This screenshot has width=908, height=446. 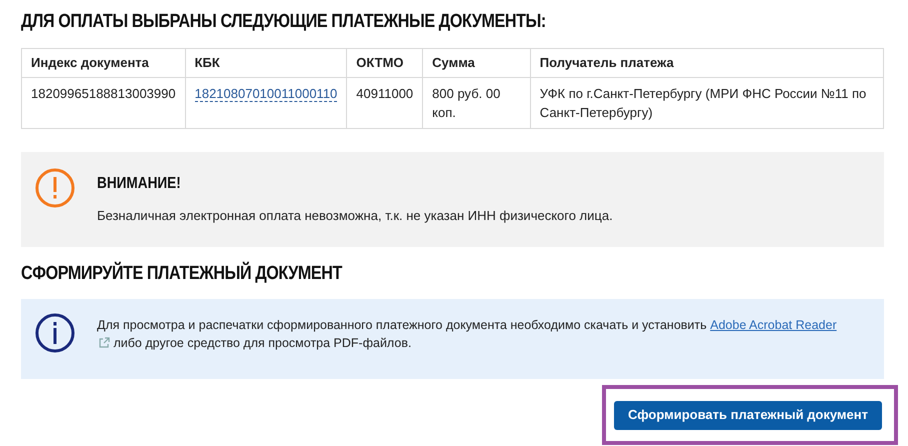 What do you see at coordinates (104, 103) in the screenshot?
I see `table-cell: 18209965188813003990` at bounding box center [104, 103].